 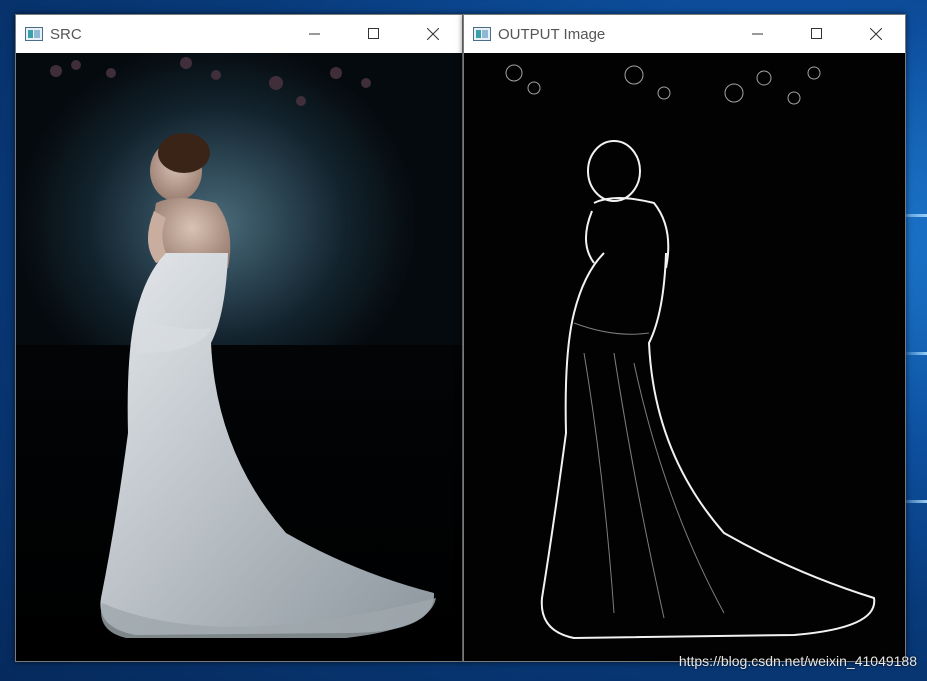 What do you see at coordinates (552, 34) in the screenshot?
I see `window-title: OUTPUT Image` at bounding box center [552, 34].